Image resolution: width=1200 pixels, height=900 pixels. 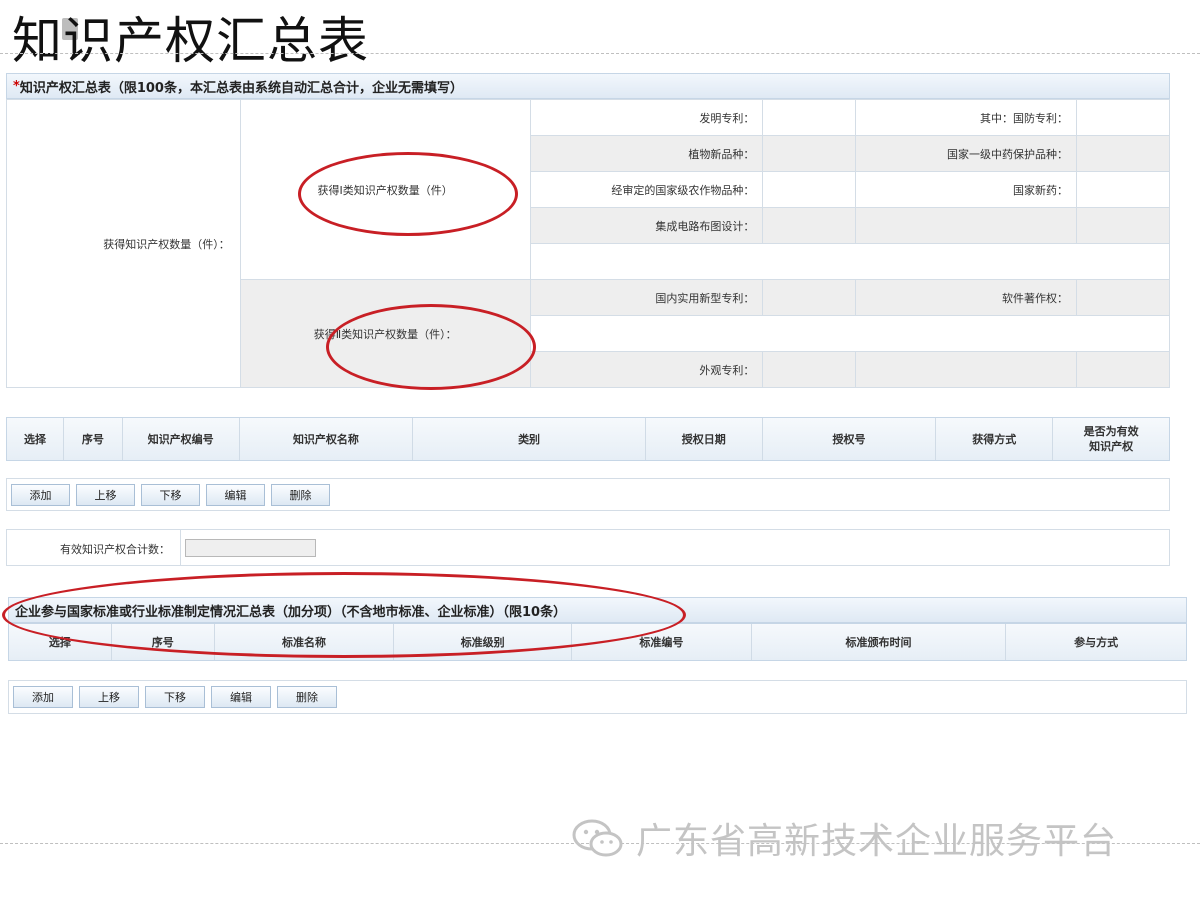 What do you see at coordinates (646, 153) in the screenshot?
I see `plant-variety-label: 植物新品种：` at bounding box center [646, 153].